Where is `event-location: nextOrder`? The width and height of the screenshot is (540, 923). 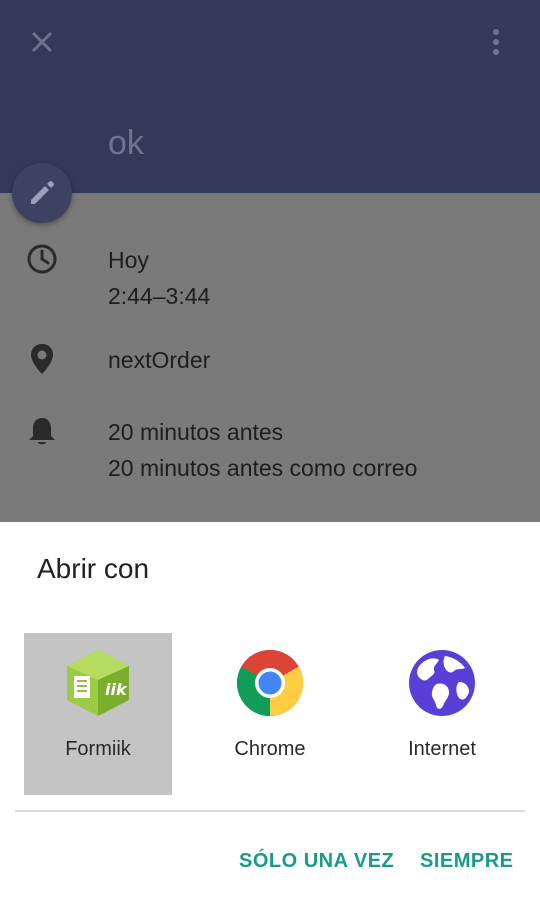
event-location: nextOrder is located at coordinates (159, 360).